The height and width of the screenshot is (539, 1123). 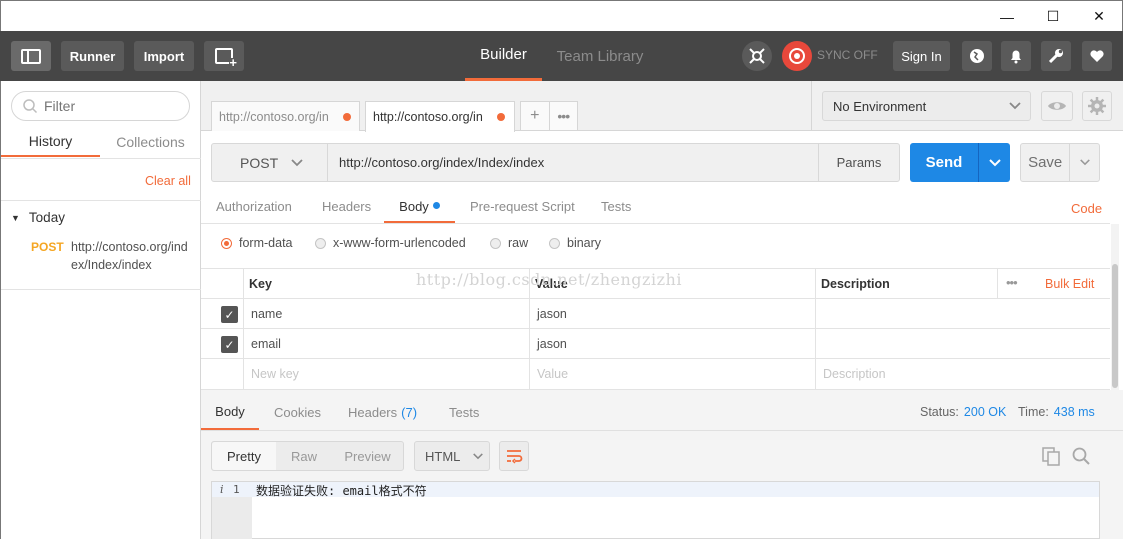 I want to click on tab-history: History, so click(x=50, y=142).